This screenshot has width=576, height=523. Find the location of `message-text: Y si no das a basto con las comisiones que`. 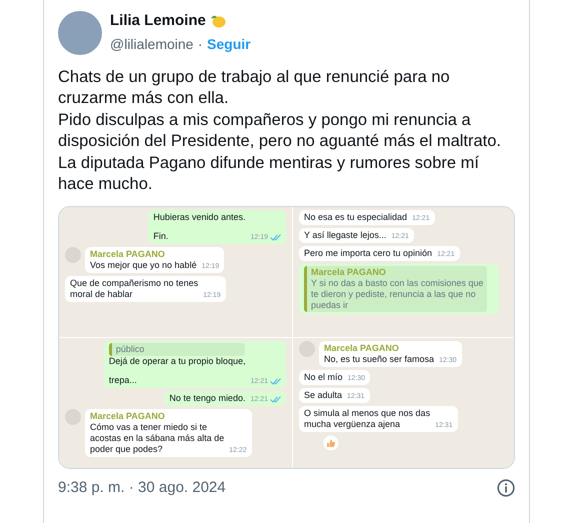

message-text: Y si no das a basto con las comisiones que is located at coordinates (397, 283).